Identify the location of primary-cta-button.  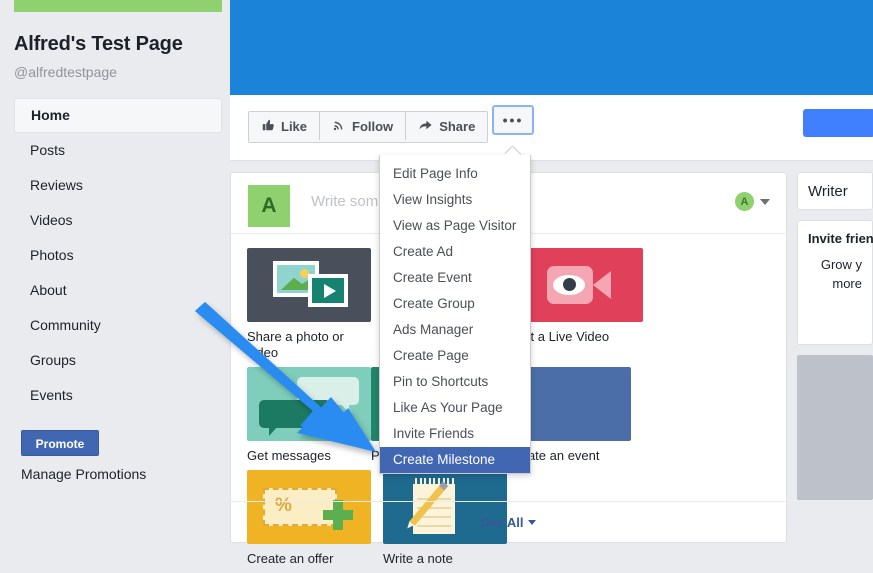
(838, 123).